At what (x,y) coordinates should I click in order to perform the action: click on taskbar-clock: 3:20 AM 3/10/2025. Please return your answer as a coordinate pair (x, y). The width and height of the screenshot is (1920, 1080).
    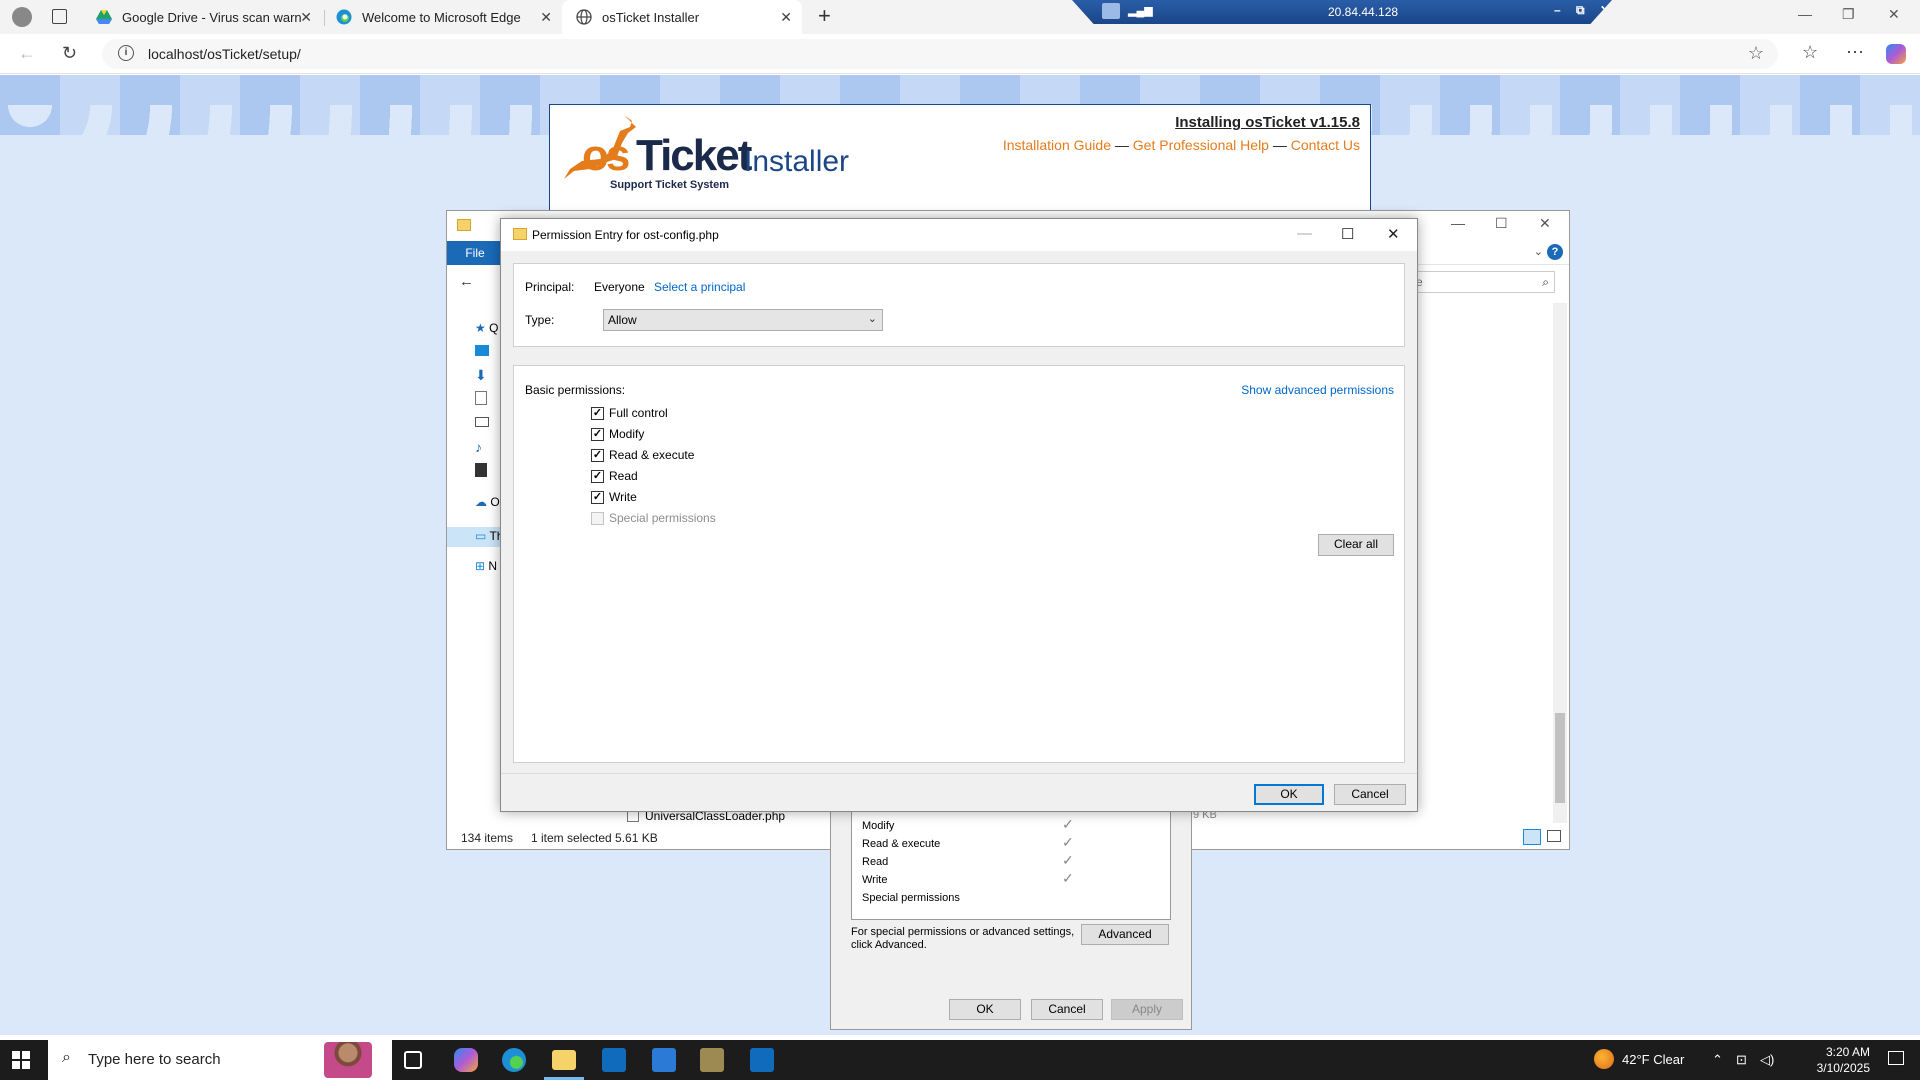
    Looking at the image, I should click on (1843, 1060).